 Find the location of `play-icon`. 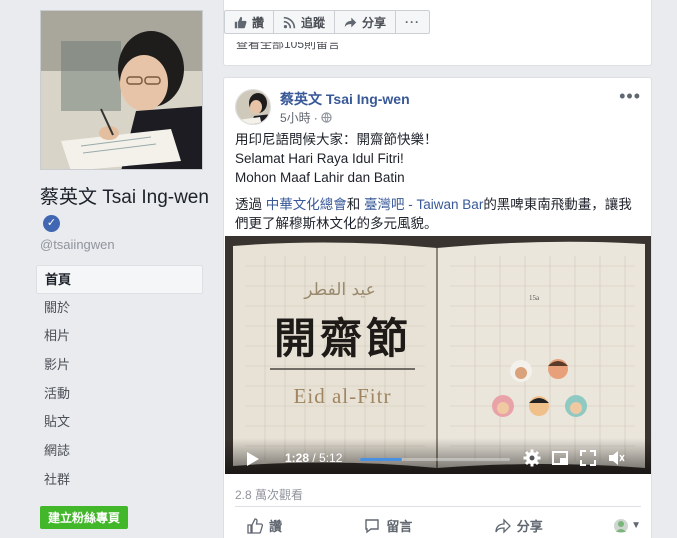

play-icon is located at coordinates (253, 459).